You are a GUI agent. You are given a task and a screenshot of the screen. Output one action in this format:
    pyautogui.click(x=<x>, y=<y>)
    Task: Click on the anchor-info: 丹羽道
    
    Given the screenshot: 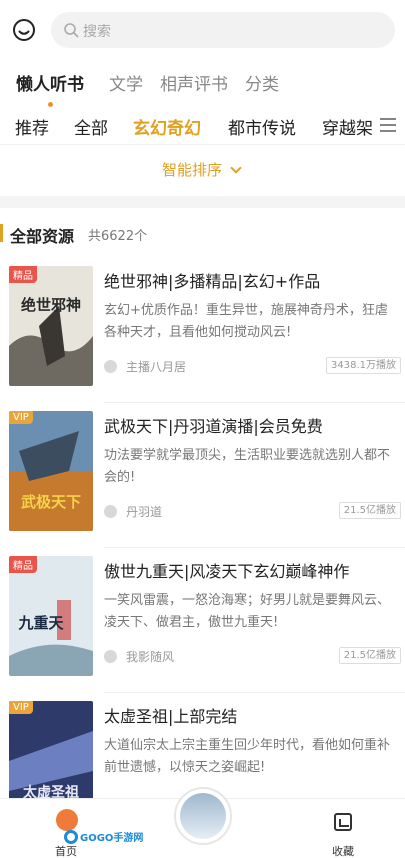 What is the action you would take?
    pyautogui.click(x=133, y=511)
    